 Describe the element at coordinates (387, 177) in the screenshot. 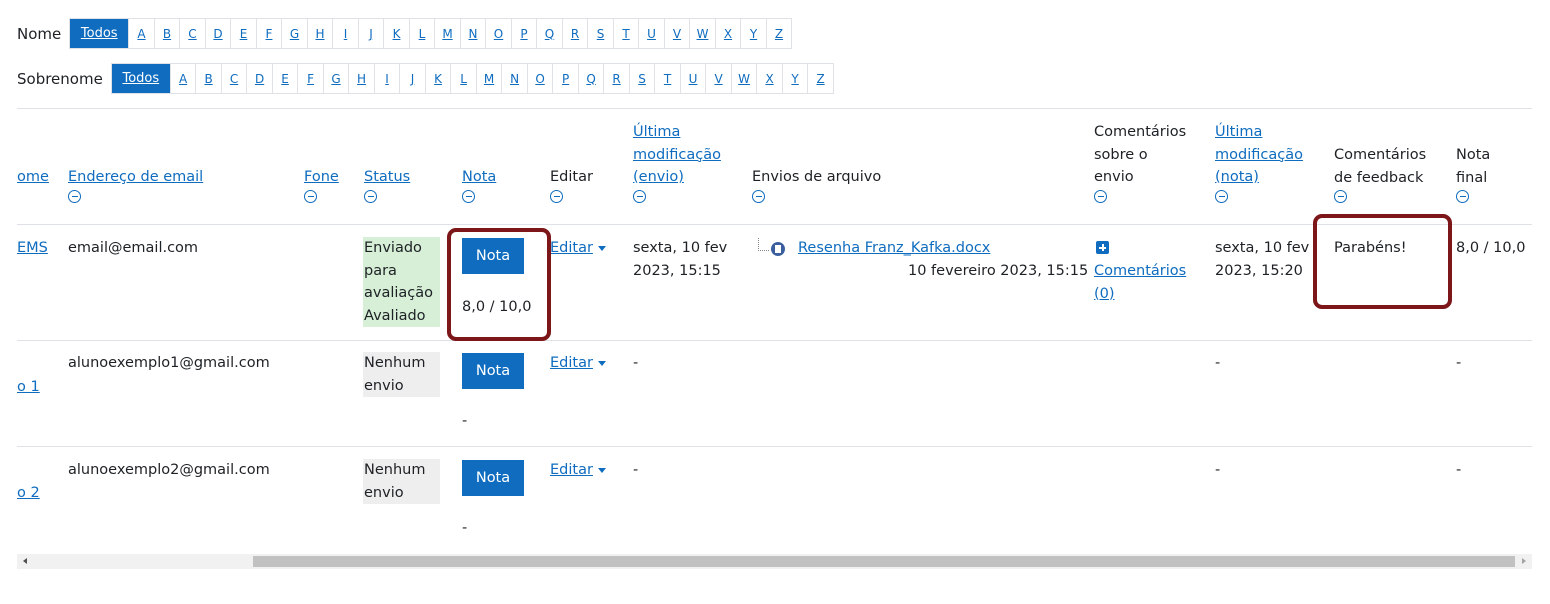

I see `col-header-status-link: Status` at that location.